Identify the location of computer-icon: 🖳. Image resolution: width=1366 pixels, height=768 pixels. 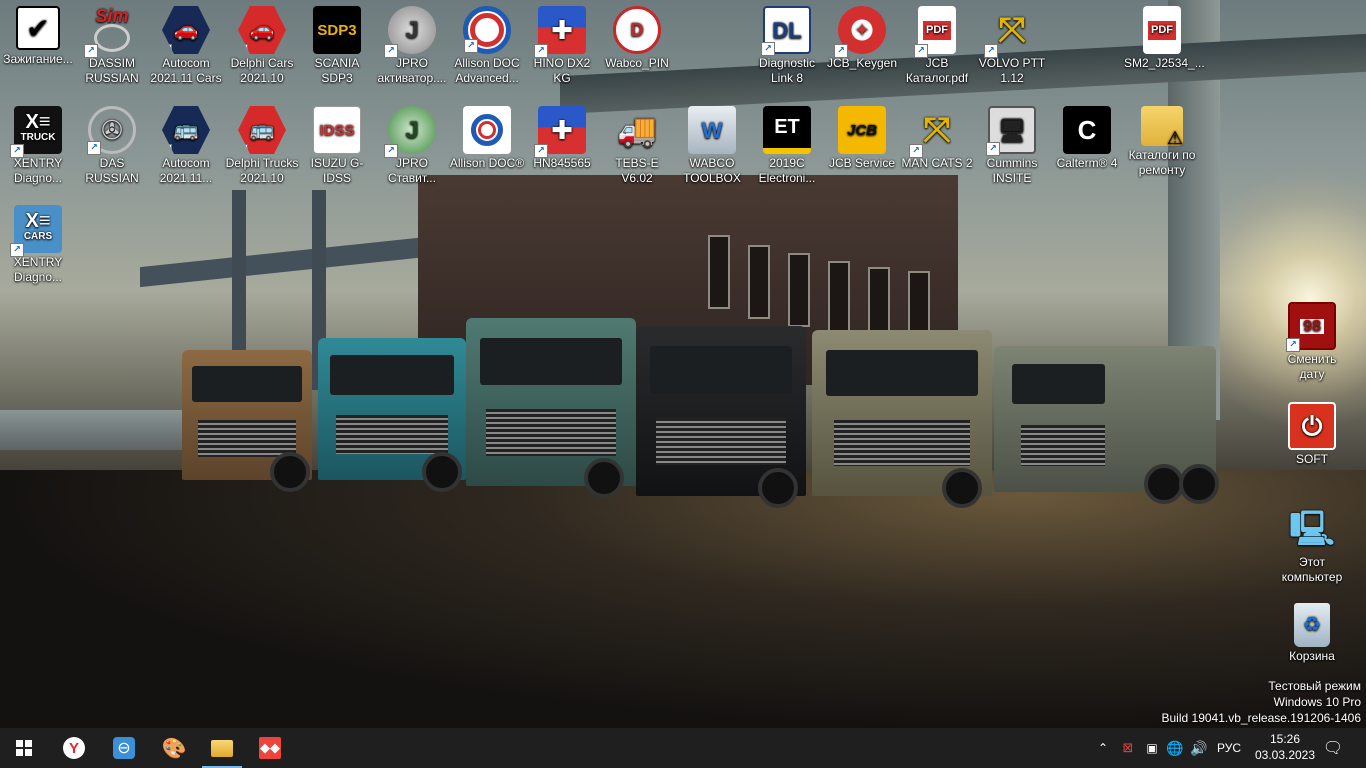
(1312, 528).